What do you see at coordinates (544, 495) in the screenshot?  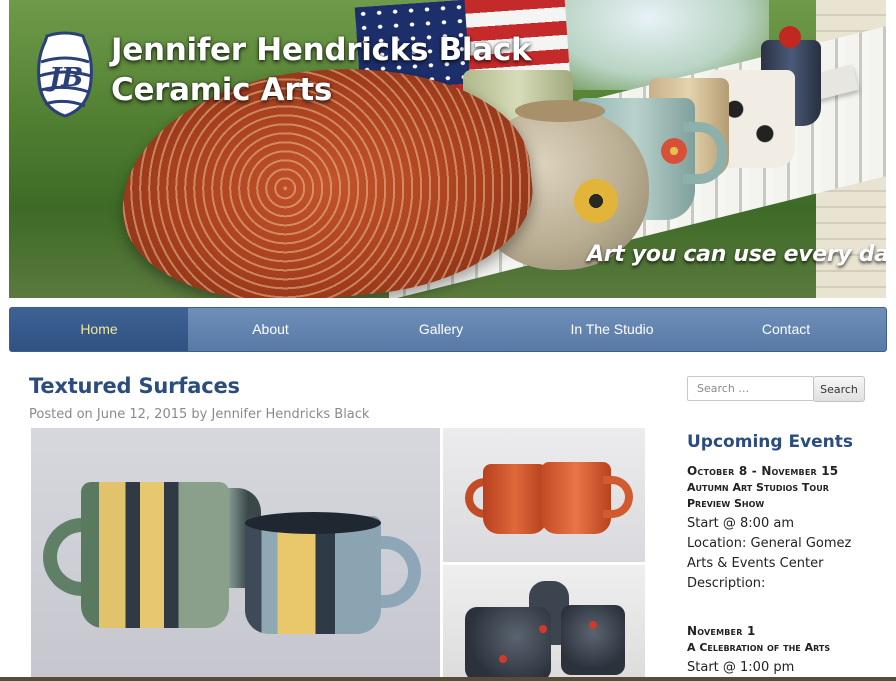 I see `gallery-photo-orange-mugs` at bounding box center [544, 495].